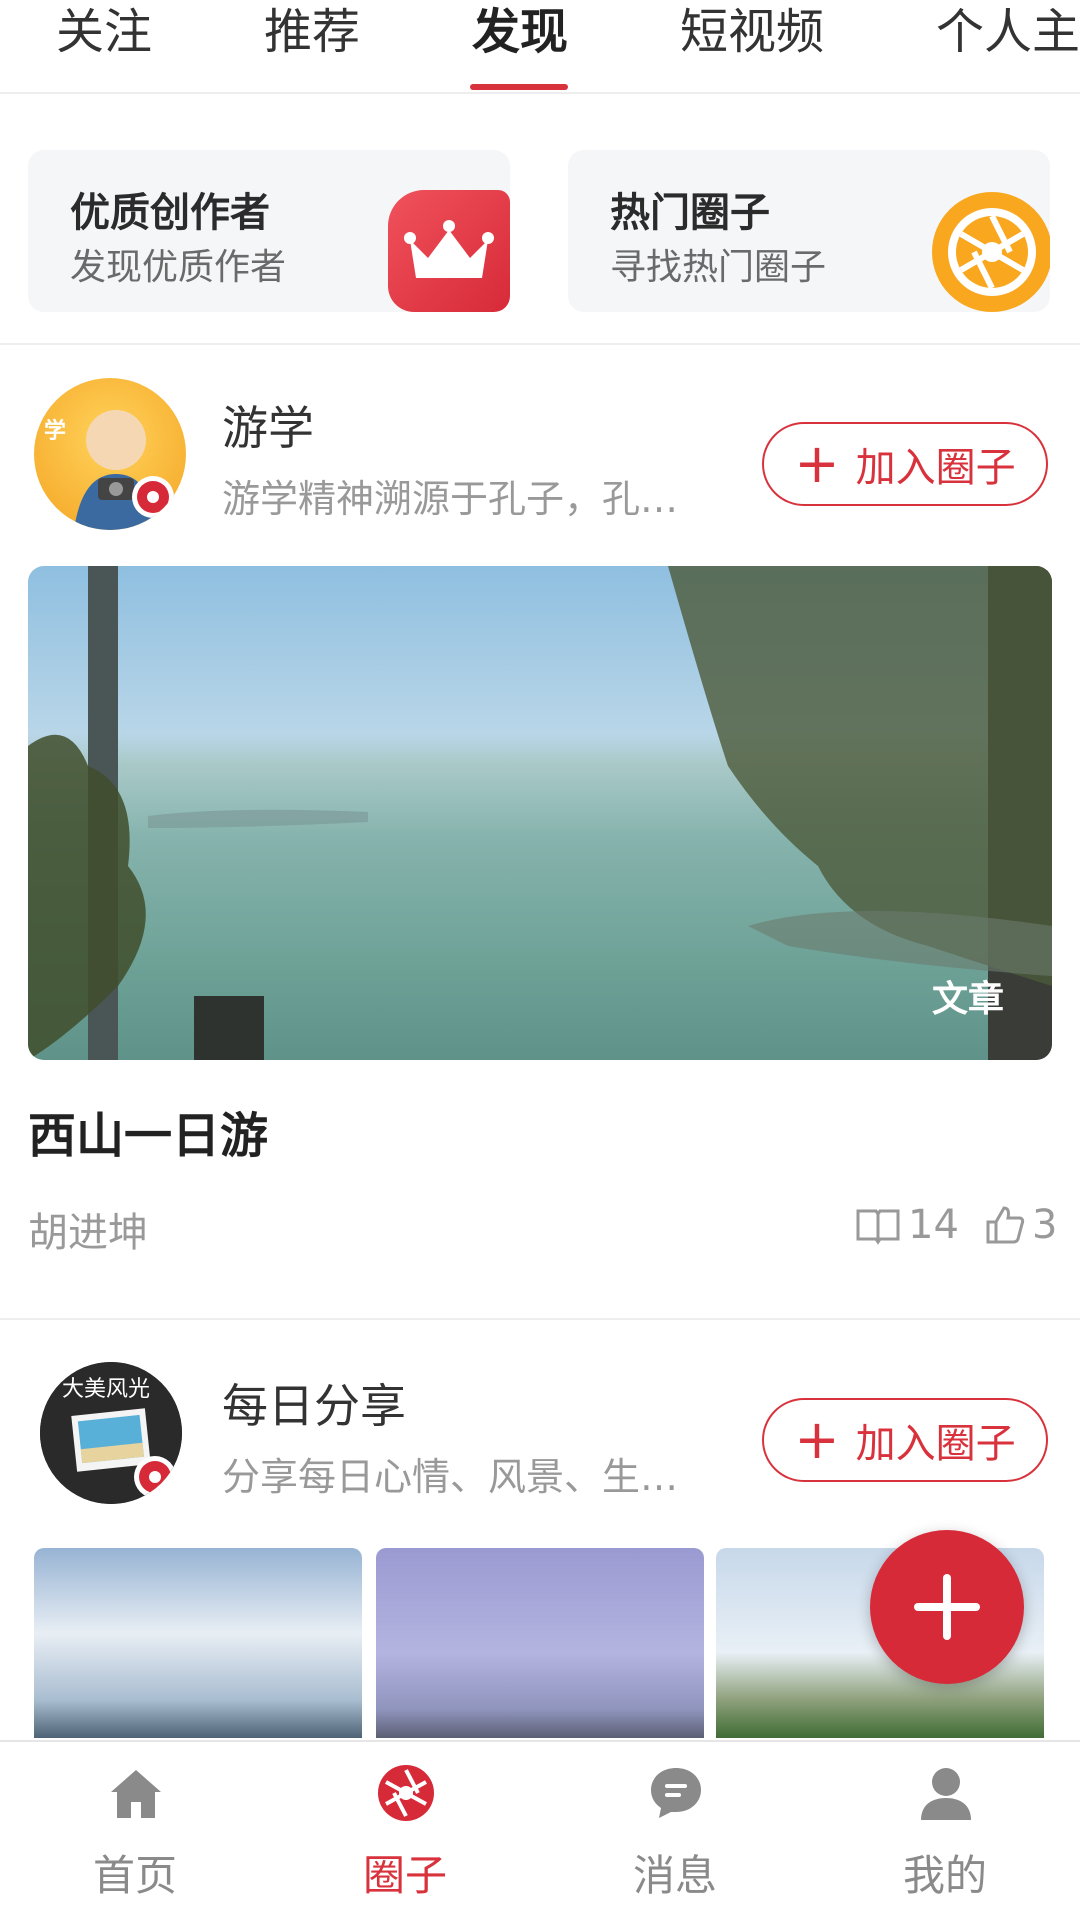  What do you see at coordinates (1005, 1225) in the screenshot?
I see `thumbs-up-icon` at bounding box center [1005, 1225].